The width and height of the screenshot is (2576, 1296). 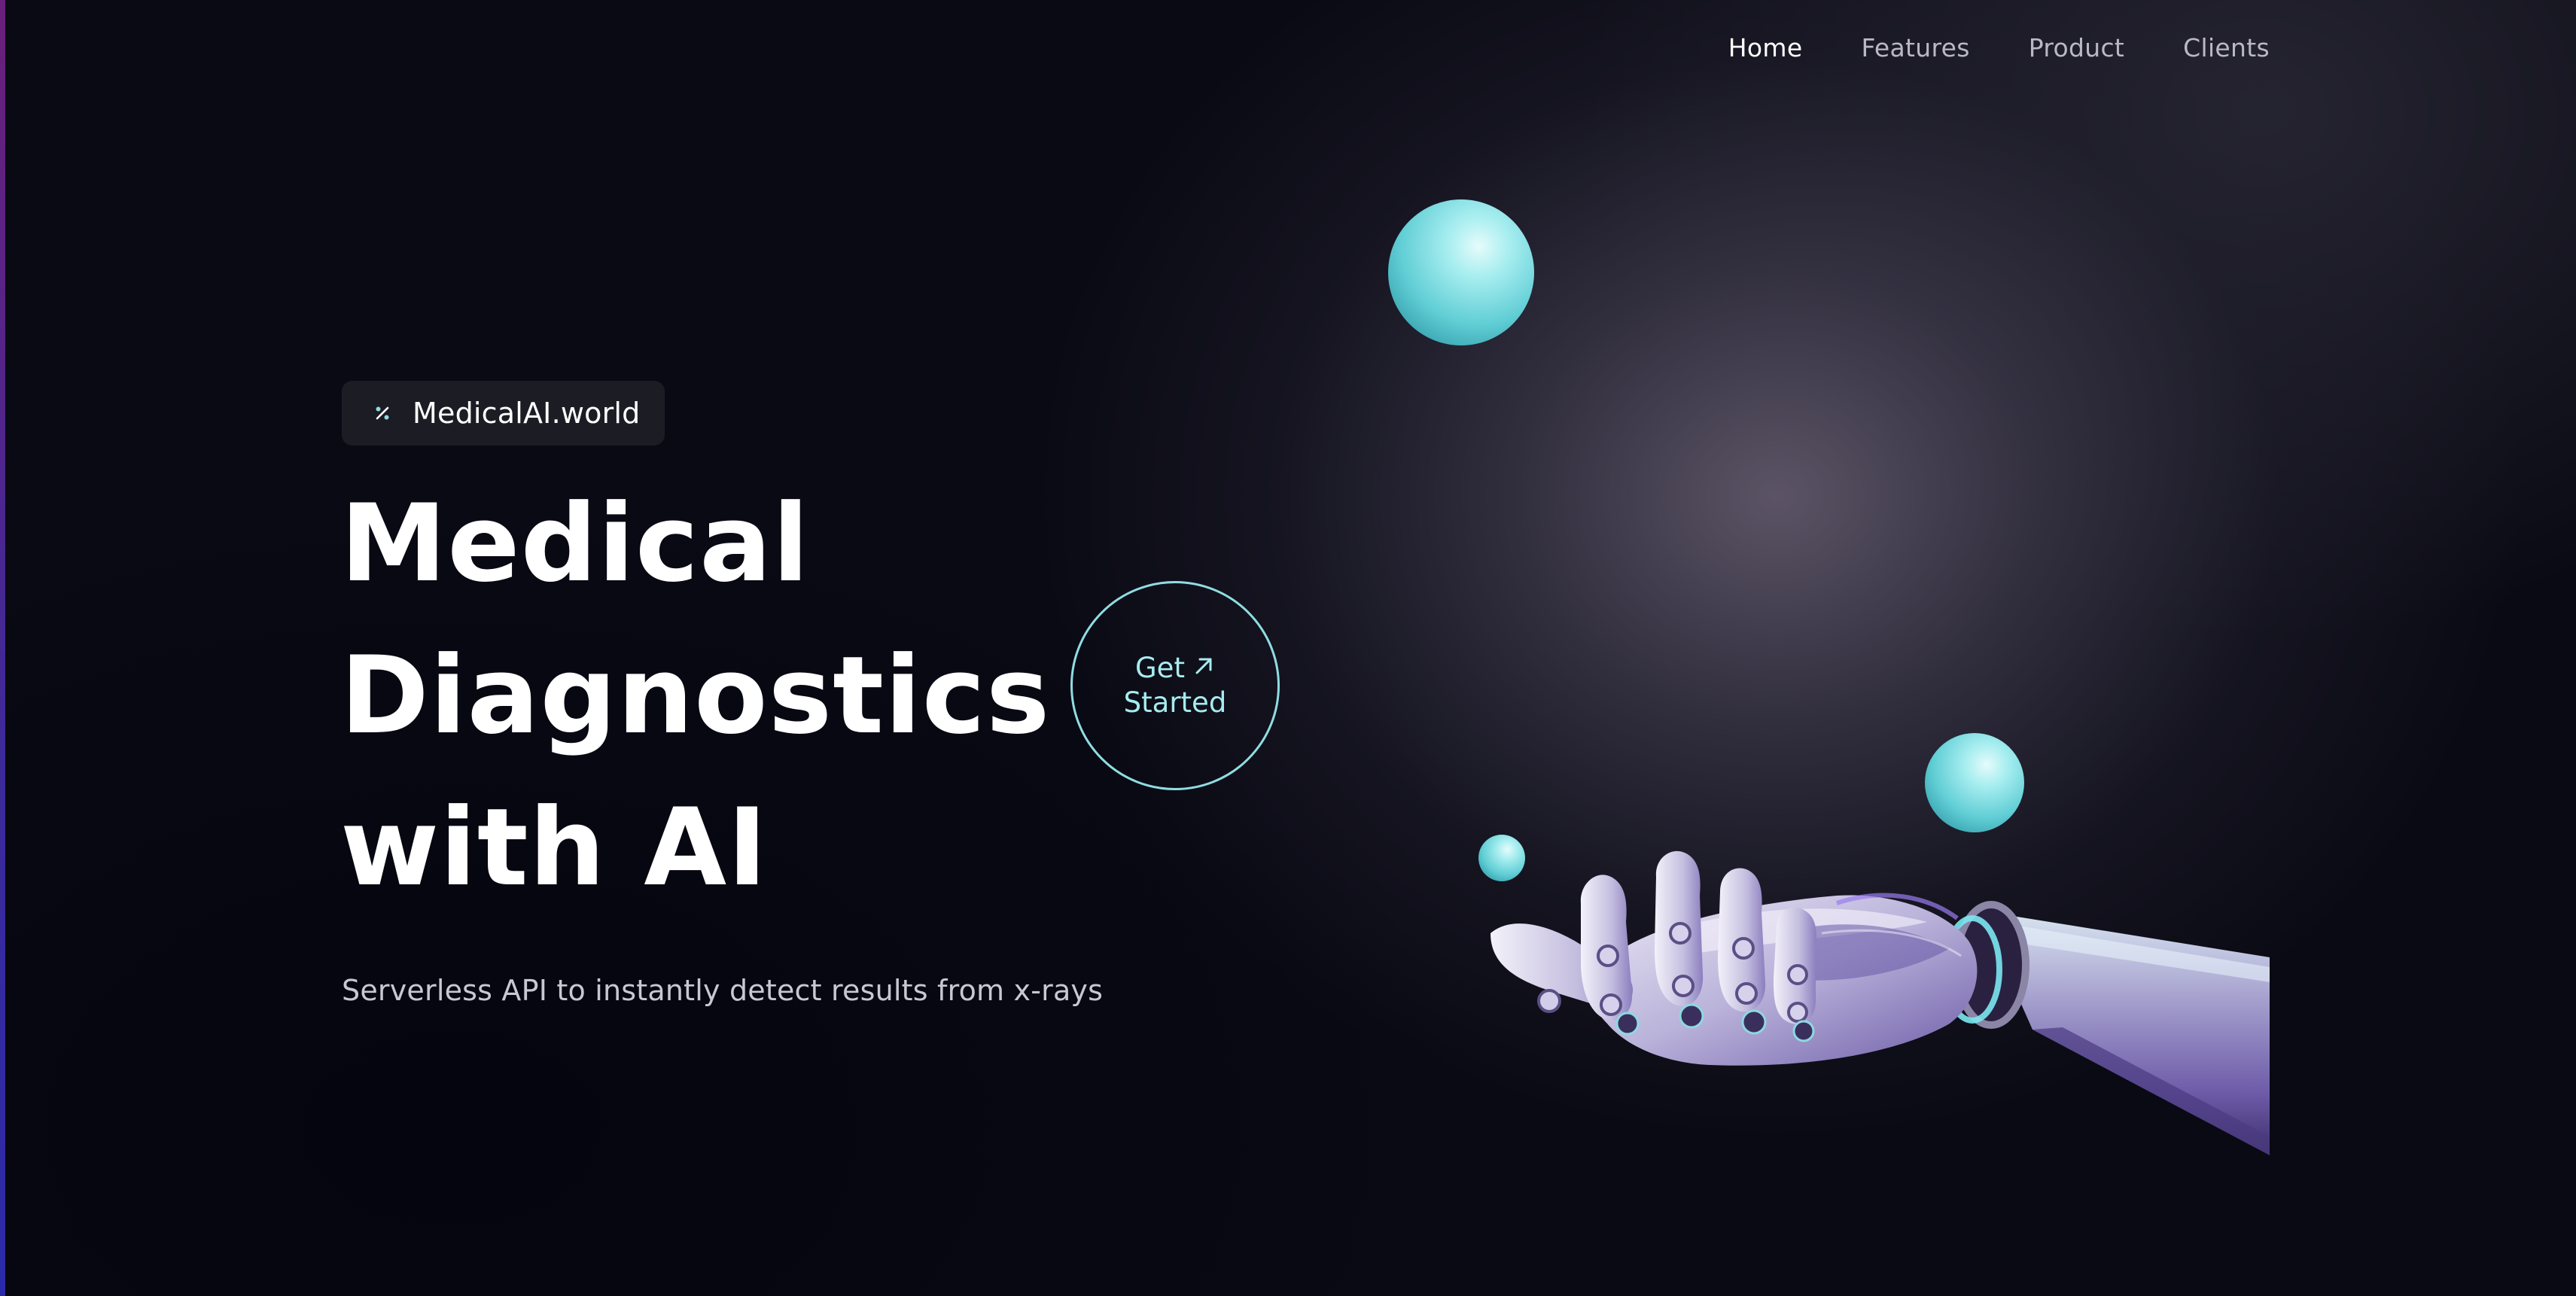 I want to click on sphere-small, so click(x=1501, y=858).